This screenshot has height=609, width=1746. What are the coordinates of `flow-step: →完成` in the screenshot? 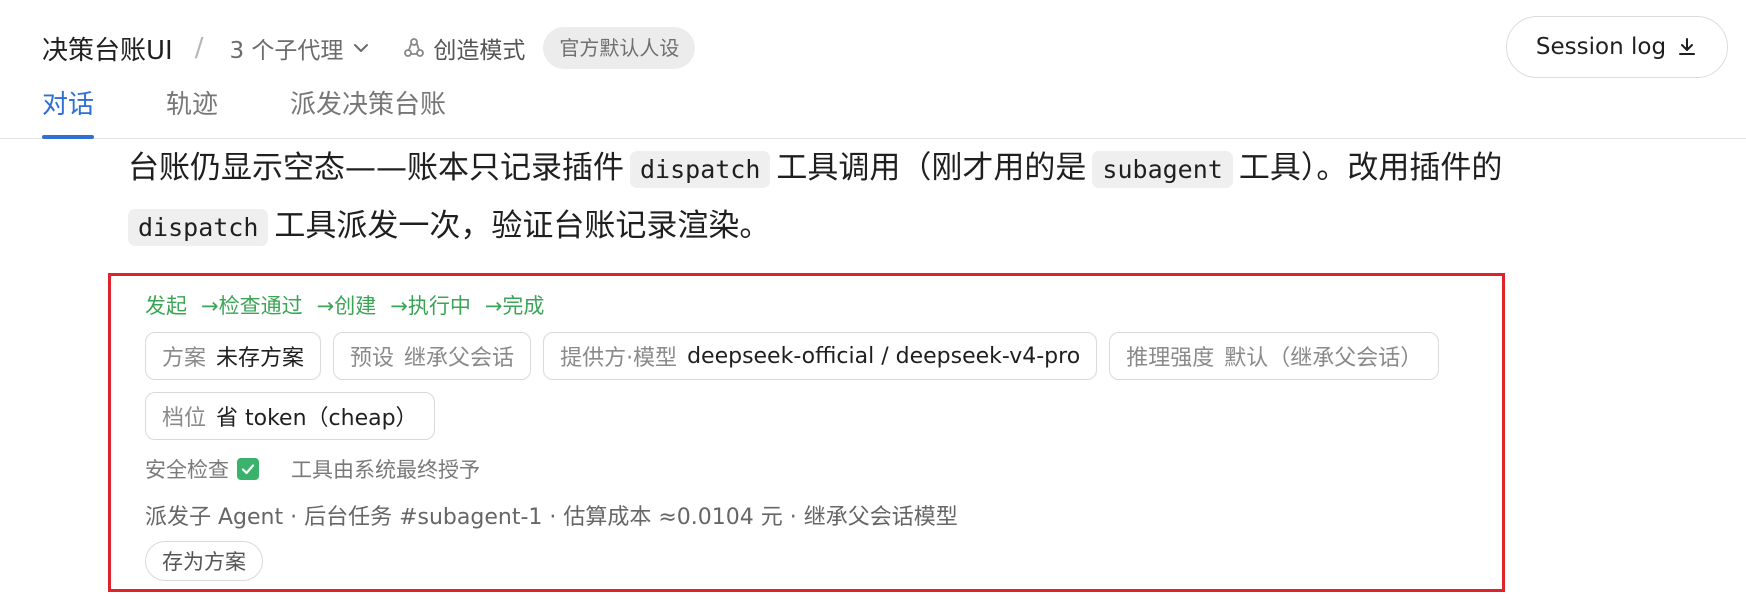 It's located at (514, 306).